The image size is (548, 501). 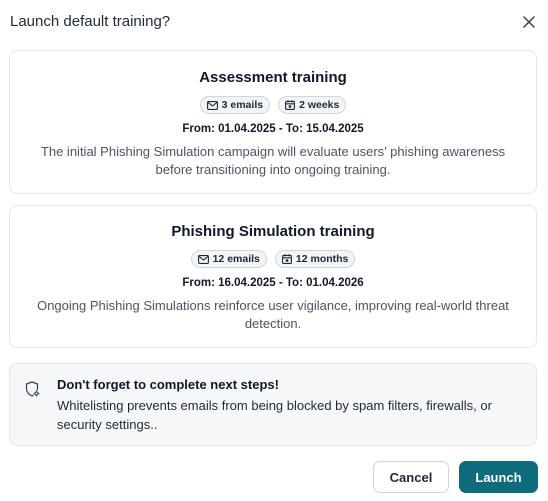 What do you see at coordinates (32, 389) in the screenshot?
I see `shield-gear-icon` at bounding box center [32, 389].